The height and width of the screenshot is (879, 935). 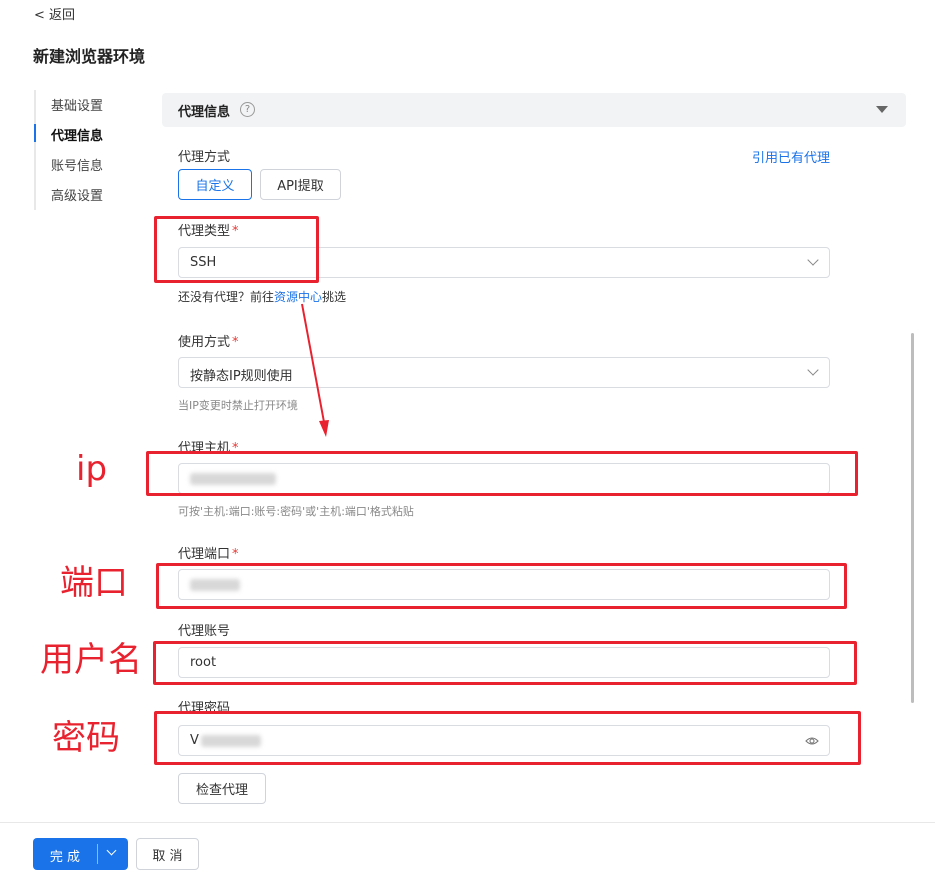 What do you see at coordinates (504, 372) in the screenshot?
I see `usage-select: 按静态IP规则使用` at bounding box center [504, 372].